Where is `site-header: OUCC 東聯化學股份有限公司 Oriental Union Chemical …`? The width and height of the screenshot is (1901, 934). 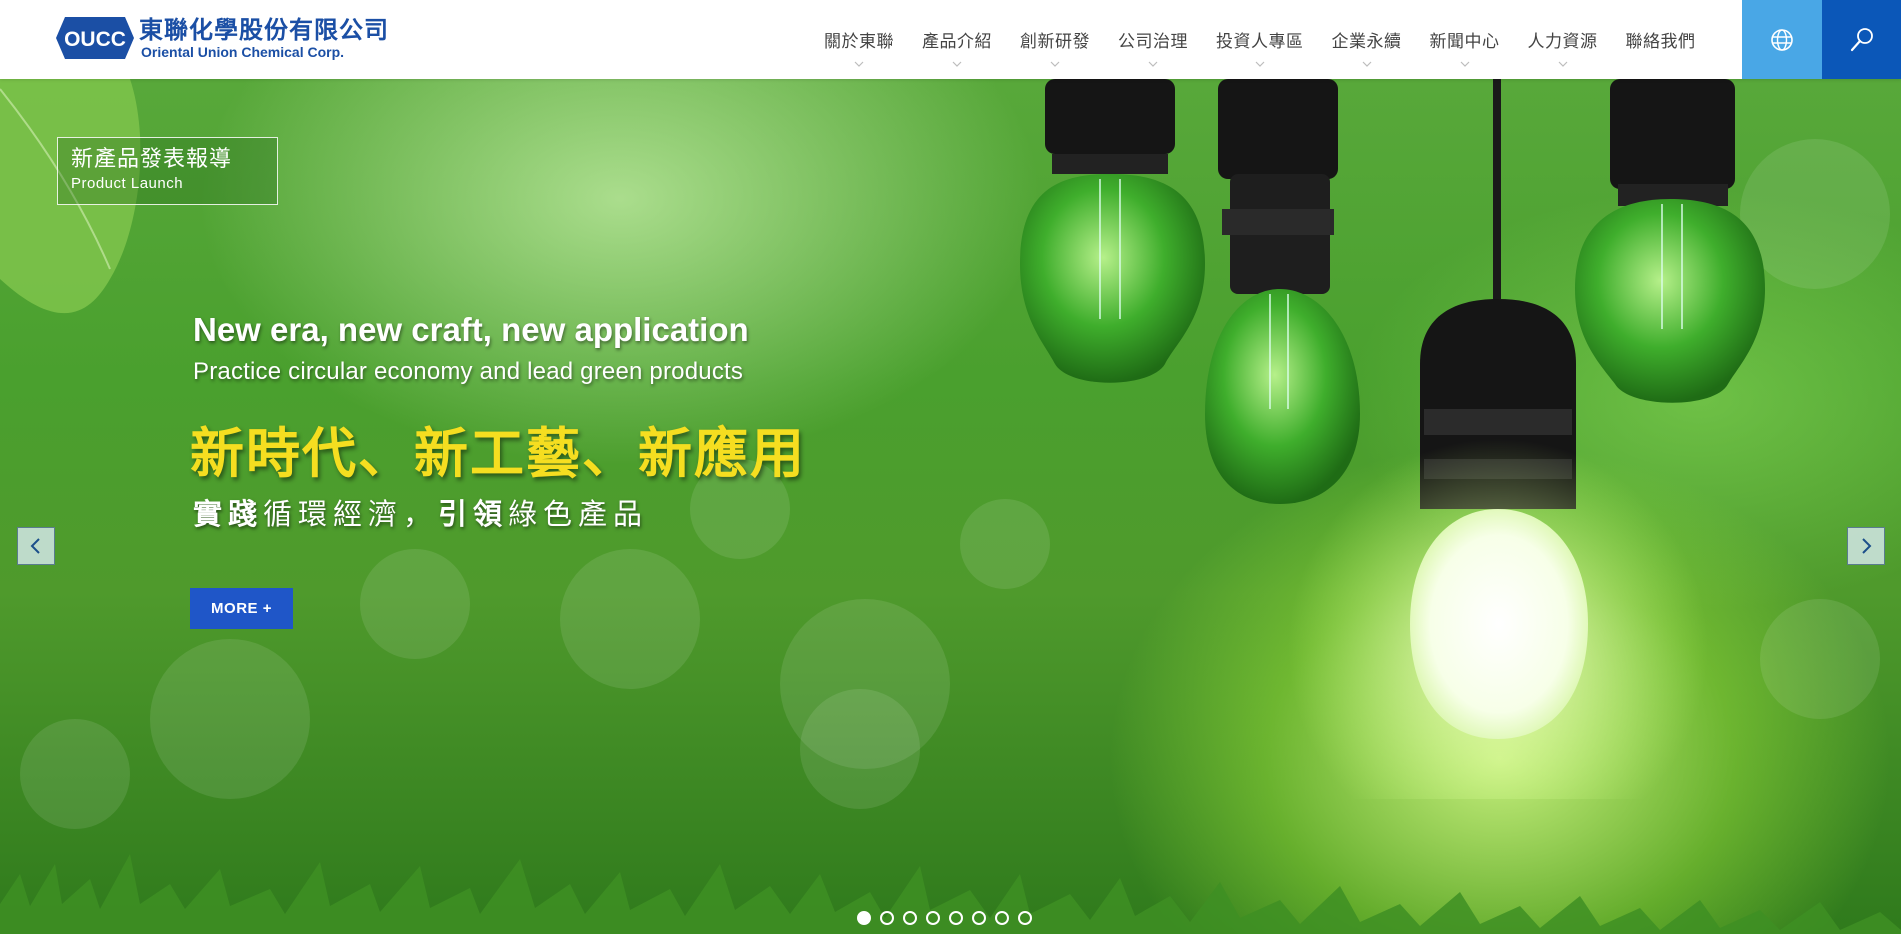
site-header: OUCC 東聯化學股份有限公司 Oriental Union Chemical … is located at coordinates (950, 39).